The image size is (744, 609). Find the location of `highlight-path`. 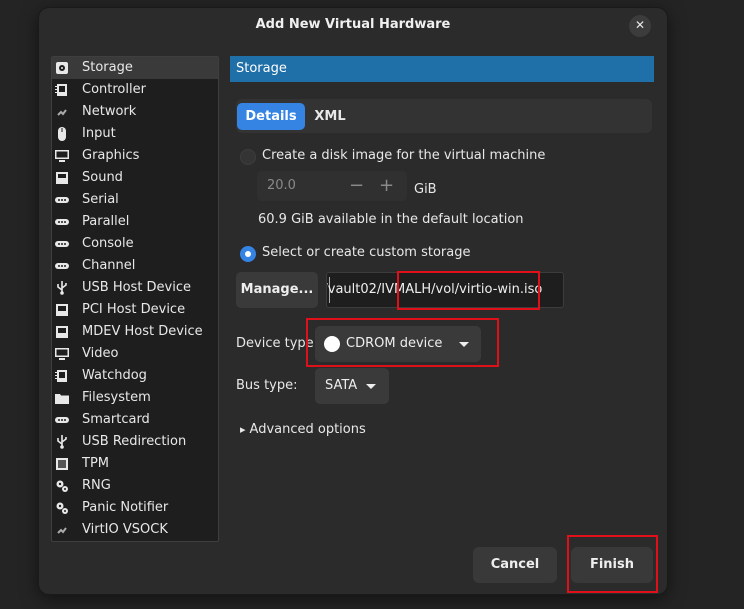

highlight-path is located at coordinates (468, 290).